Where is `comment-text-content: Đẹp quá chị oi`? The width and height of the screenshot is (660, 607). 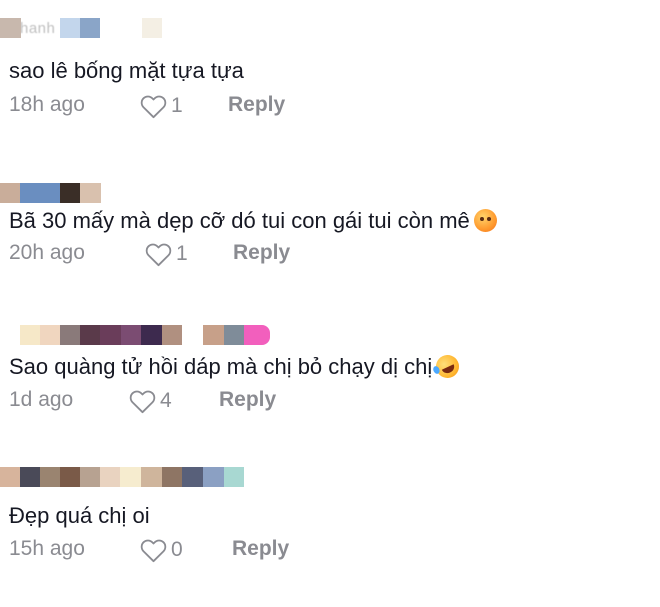
comment-text-content: Đẹp quá chị oi is located at coordinates (79, 515).